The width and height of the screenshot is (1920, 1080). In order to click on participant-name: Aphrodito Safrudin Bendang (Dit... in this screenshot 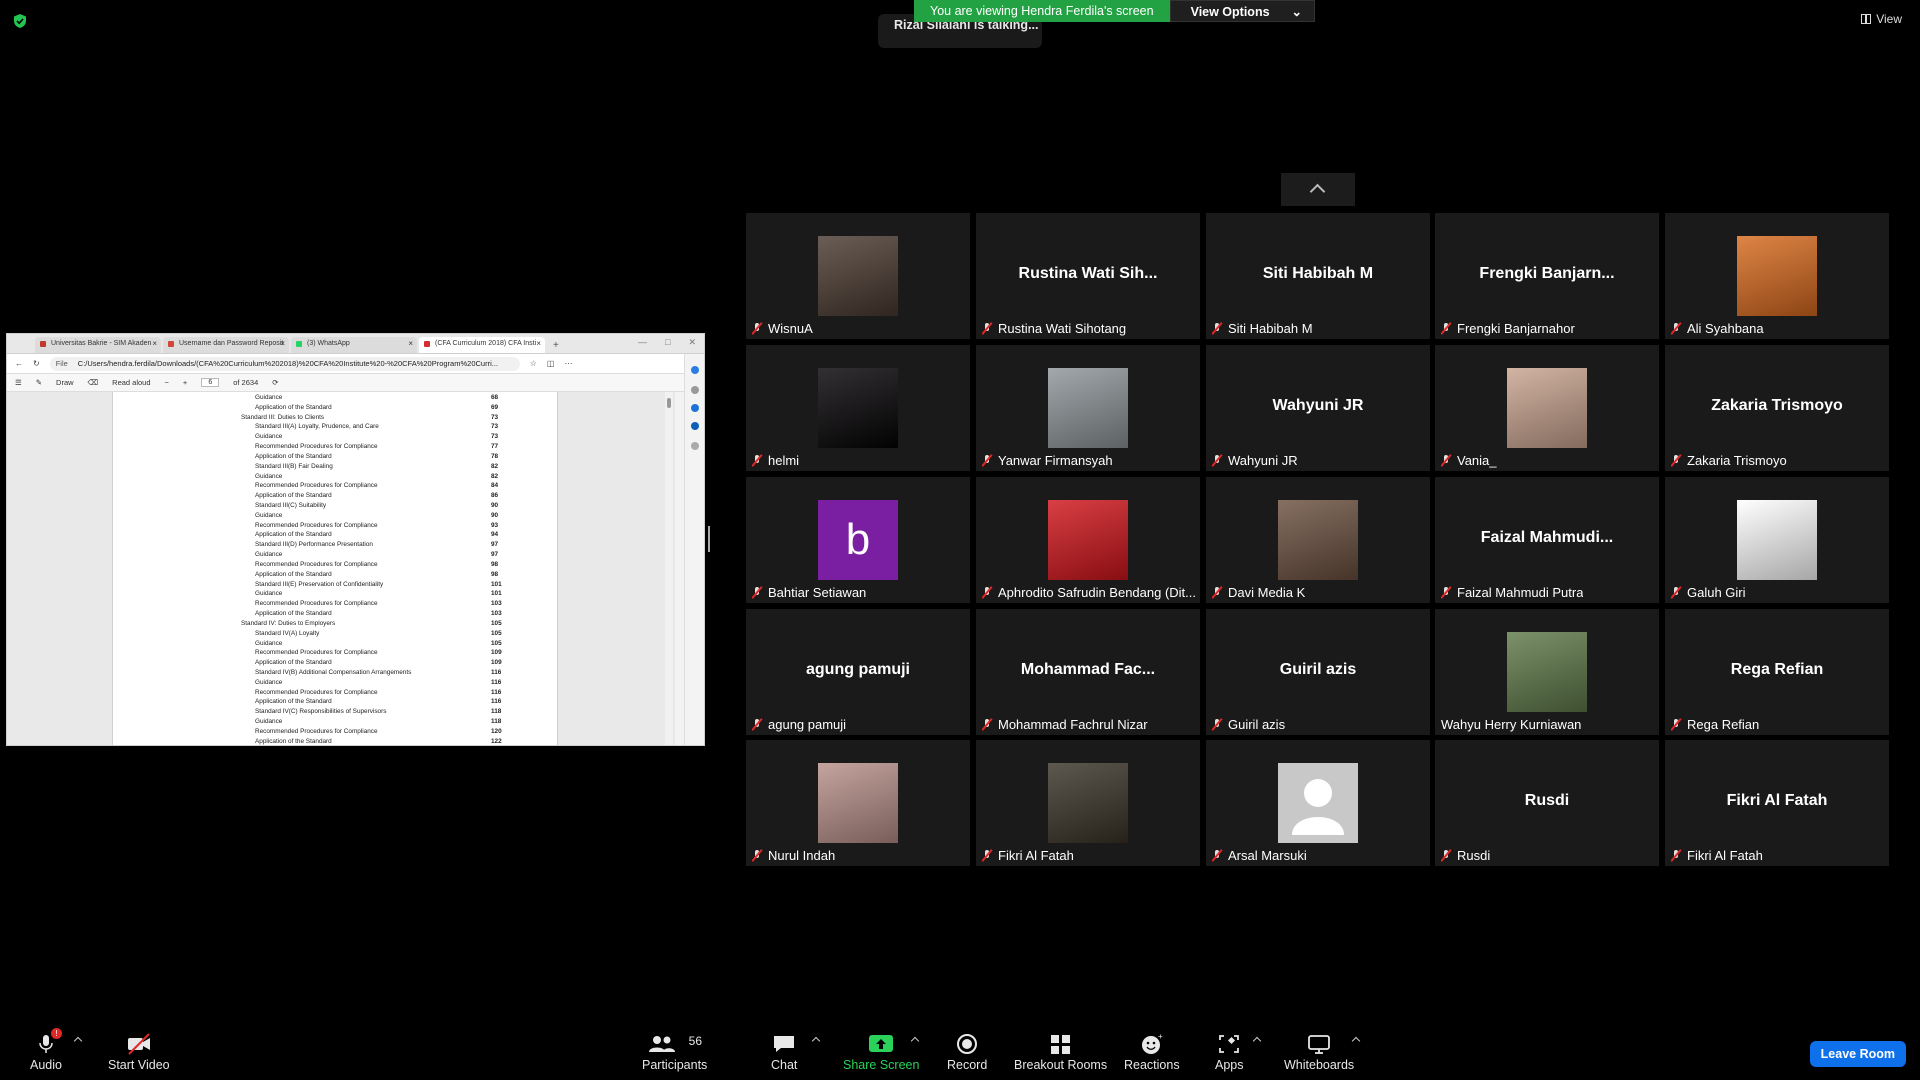, I will do `click(1097, 592)`.